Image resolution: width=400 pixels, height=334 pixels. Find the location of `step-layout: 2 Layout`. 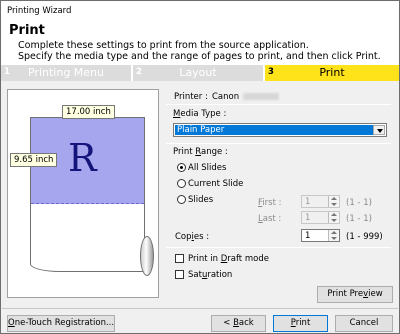

step-layout: 2 Layout is located at coordinates (198, 73).